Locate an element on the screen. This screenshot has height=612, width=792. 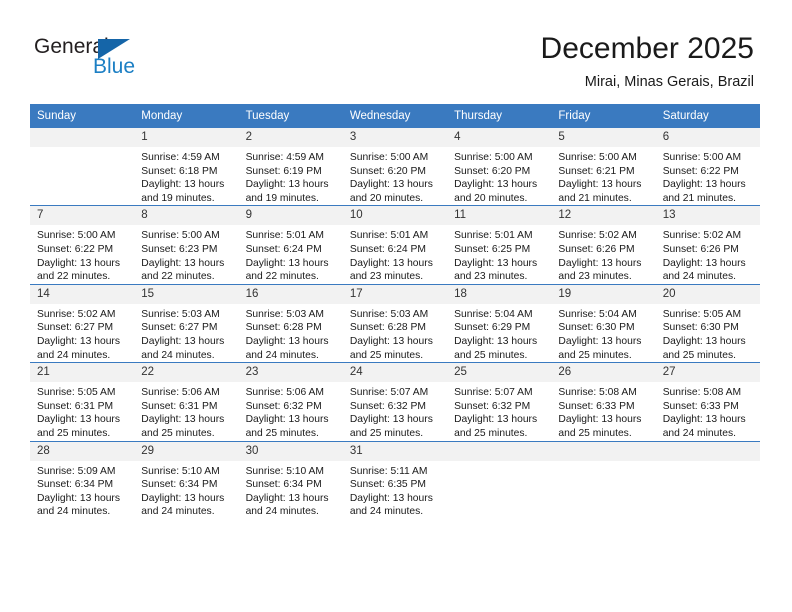
sunset-time: Sunset: 6:24 PM is located at coordinates (387, 249).